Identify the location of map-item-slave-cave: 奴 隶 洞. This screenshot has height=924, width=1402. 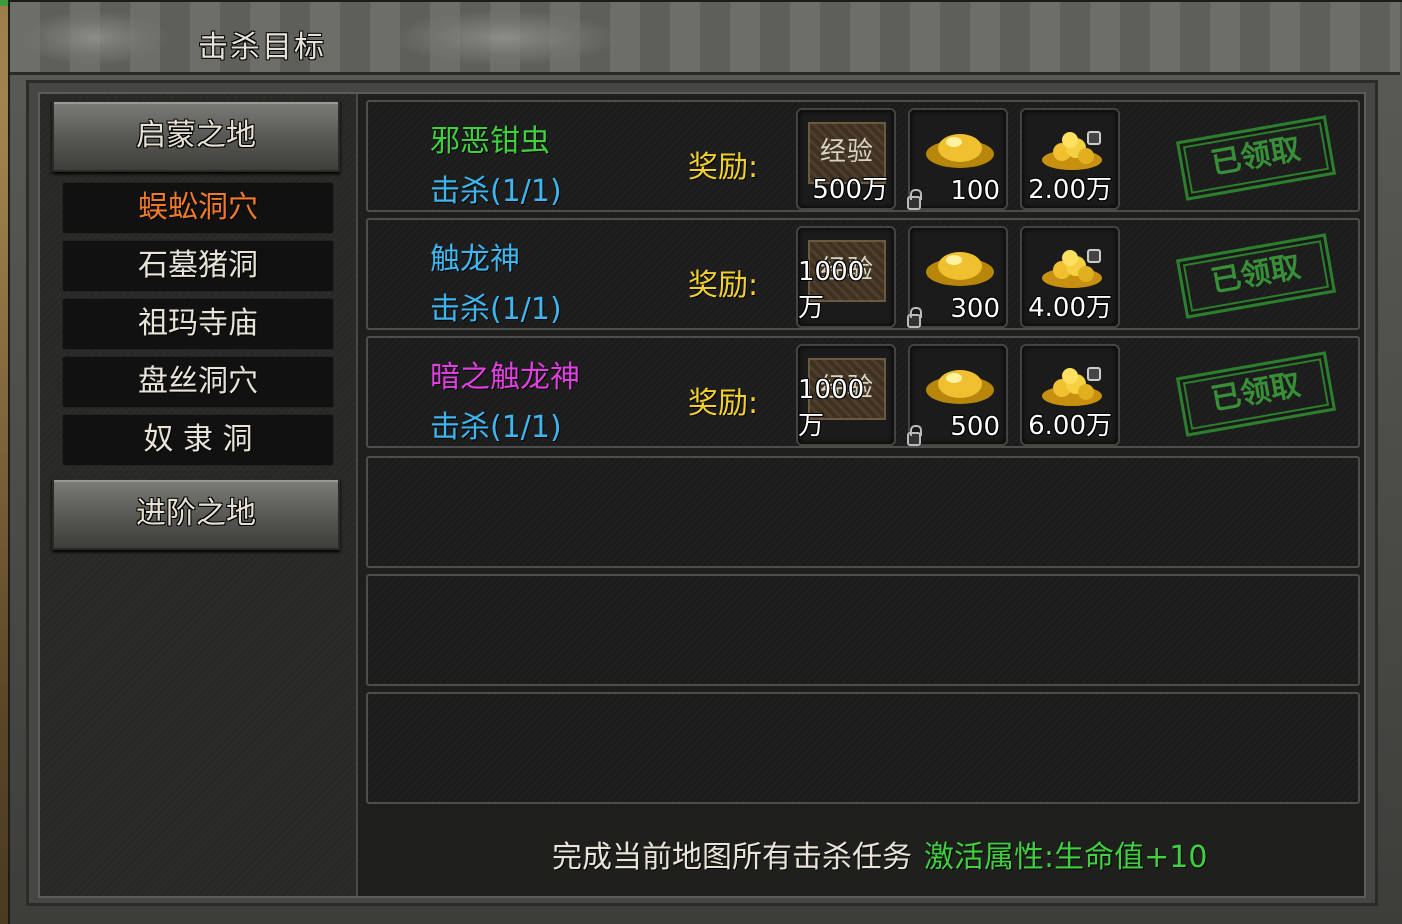
(198, 440).